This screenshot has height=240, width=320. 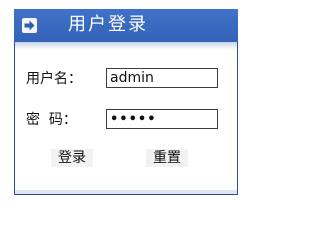 What do you see at coordinates (162, 119) in the screenshot?
I see `password-field: •••••` at bounding box center [162, 119].